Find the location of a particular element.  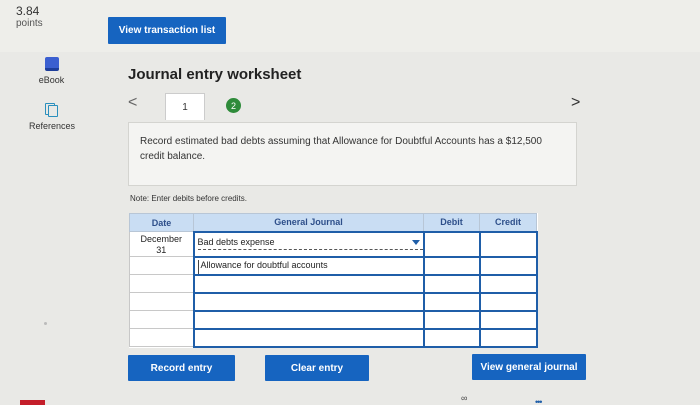

account-value: Bad debts expense is located at coordinates (236, 242).